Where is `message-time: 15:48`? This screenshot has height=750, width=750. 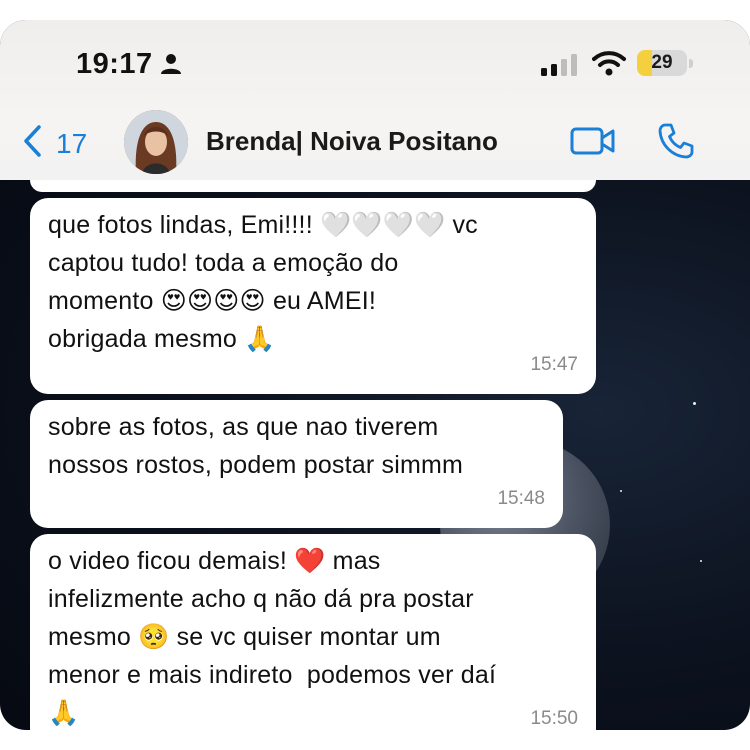 message-time: 15:48 is located at coordinates (521, 498).